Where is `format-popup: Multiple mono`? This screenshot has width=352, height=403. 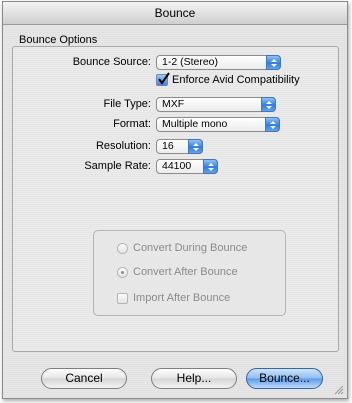 format-popup: Multiple mono is located at coordinates (218, 124).